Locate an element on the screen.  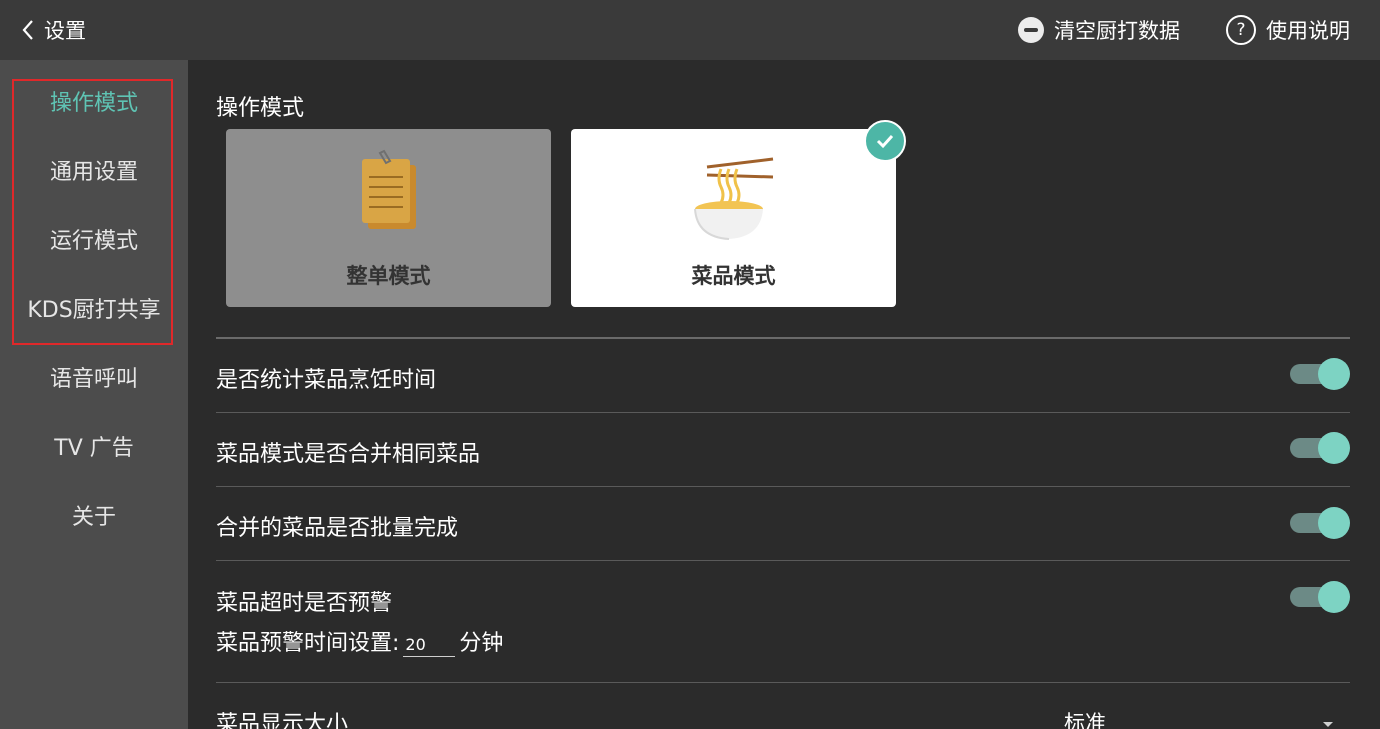
help-label: 使用说明 is located at coordinates (1308, 31).